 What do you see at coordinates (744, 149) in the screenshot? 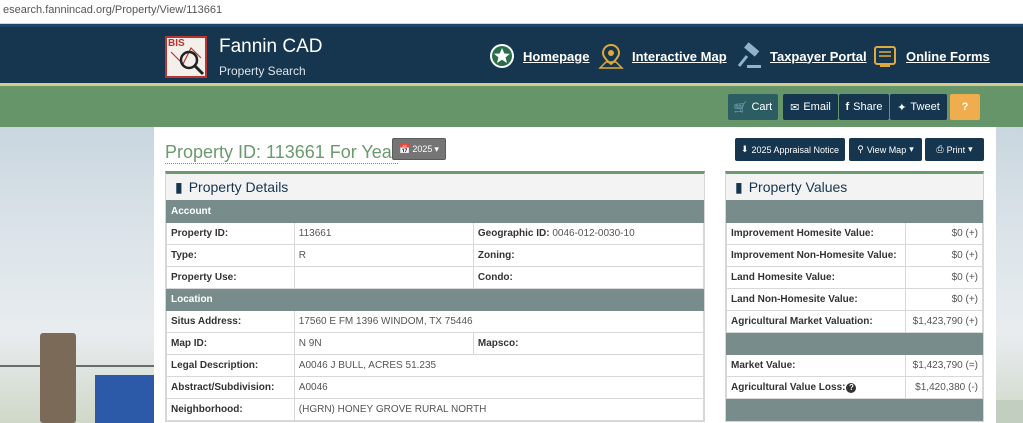
I see `download-icon: ⬇` at bounding box center [744, 149].